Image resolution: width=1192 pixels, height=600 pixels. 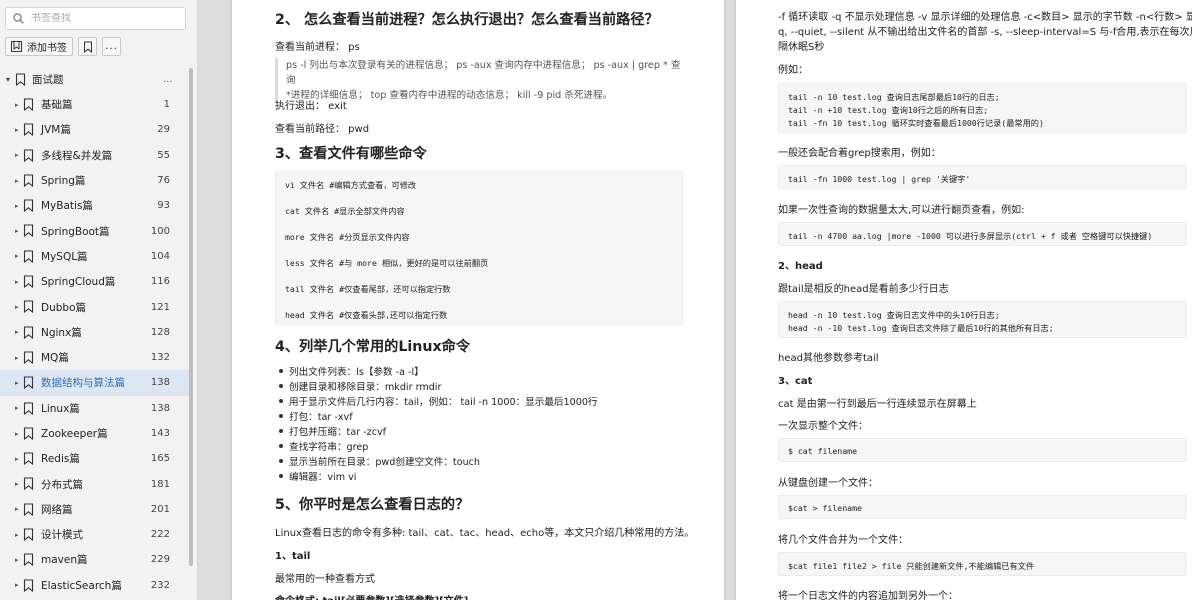 I want to click on paragraph-cat-once: 一次显示整个文件：, so click(x=823, y=426).